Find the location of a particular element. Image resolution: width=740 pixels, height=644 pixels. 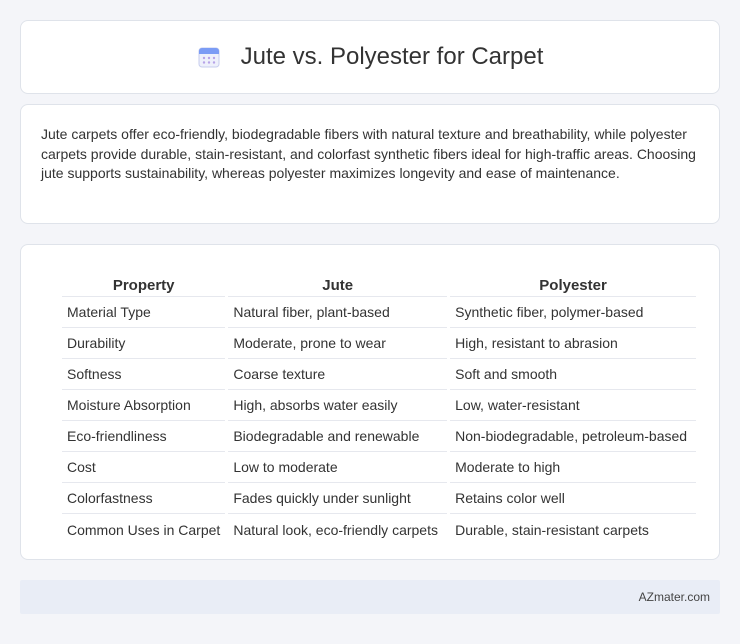

title-wrap: Jute vs. Polyester for Carpet is located at coordinates (370, 57).